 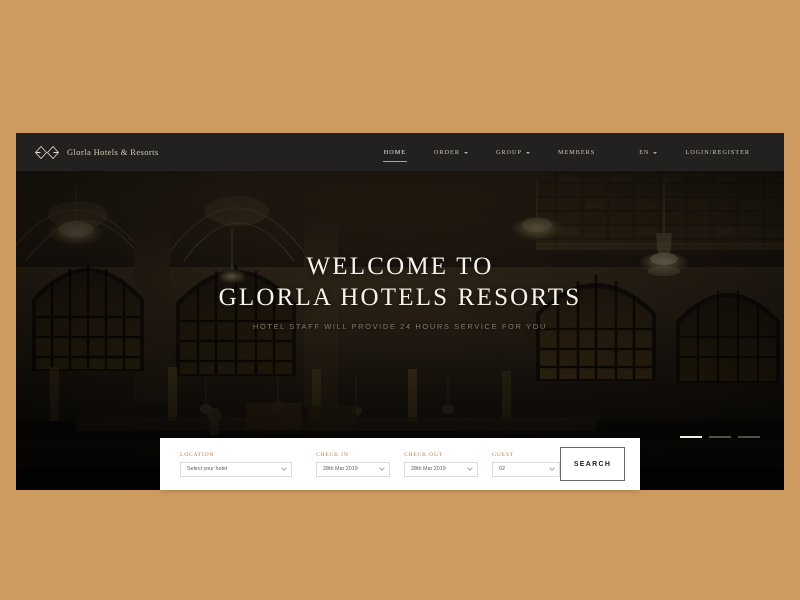 I want to click on nav-item-members: MEMBERS, so click(x=576, y=152).